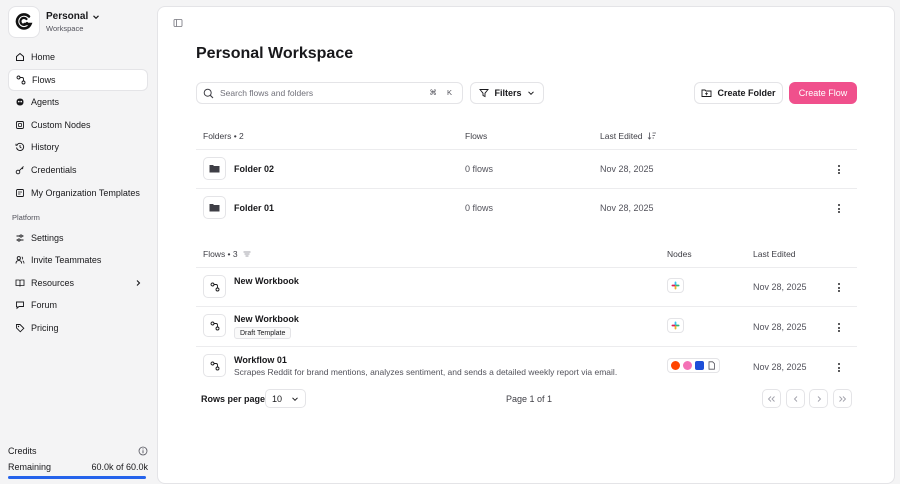 The image size is (900, 484). I want to click on search-placeholder: Search flows and folders, so click(267, 93).